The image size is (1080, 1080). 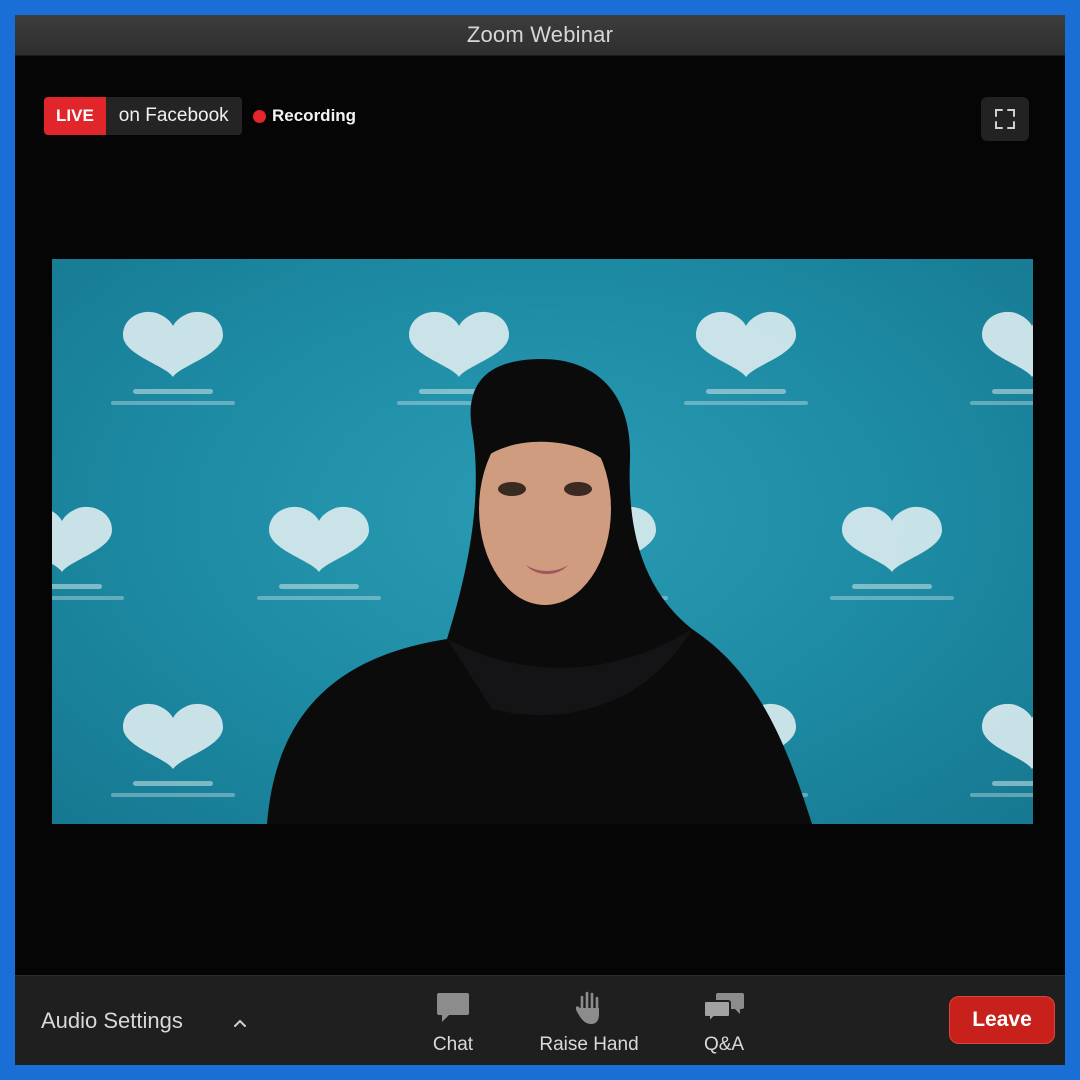 What do you see at coordinates (453, 1007) in the screenshot?
I see `chat-icon` at bounding box center [453, 1007].